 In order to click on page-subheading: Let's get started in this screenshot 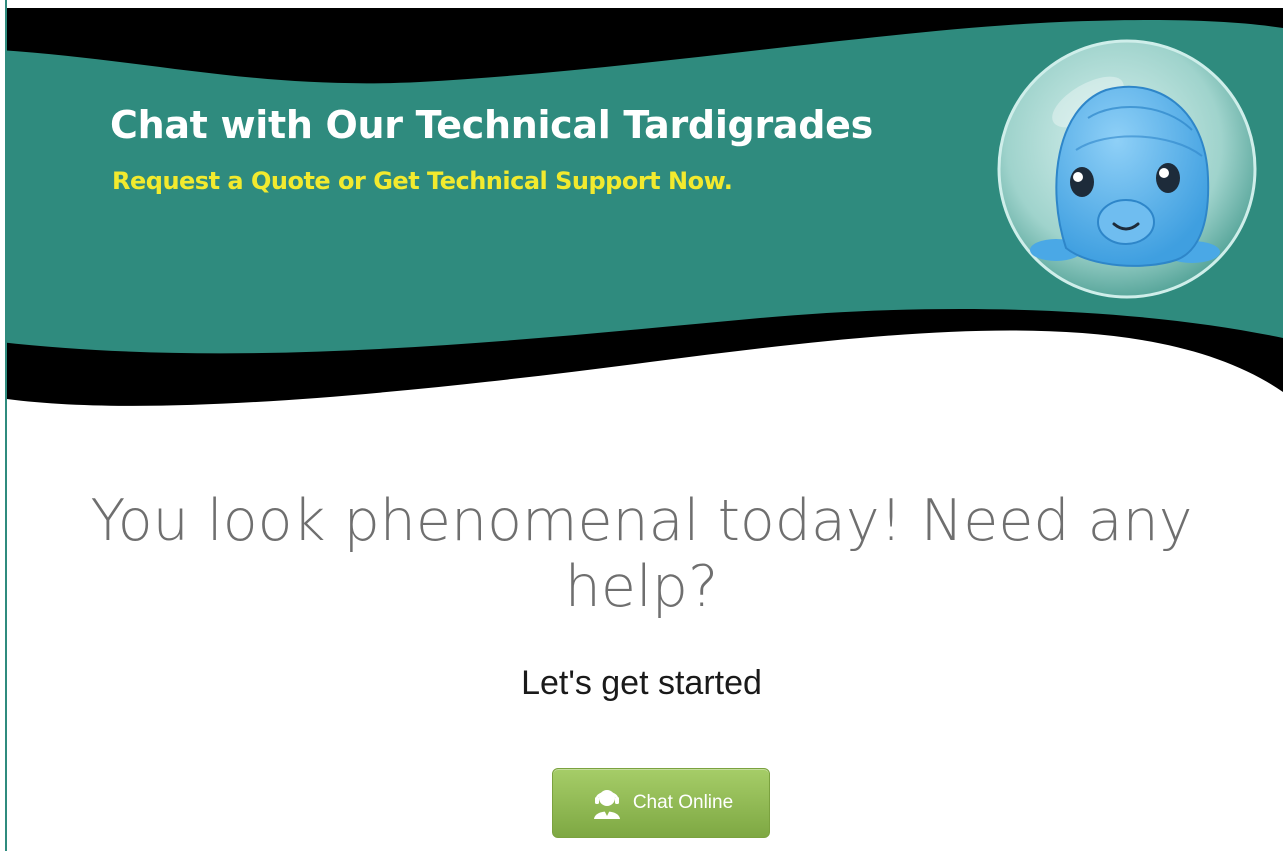, I will do `click(641, 683)`.